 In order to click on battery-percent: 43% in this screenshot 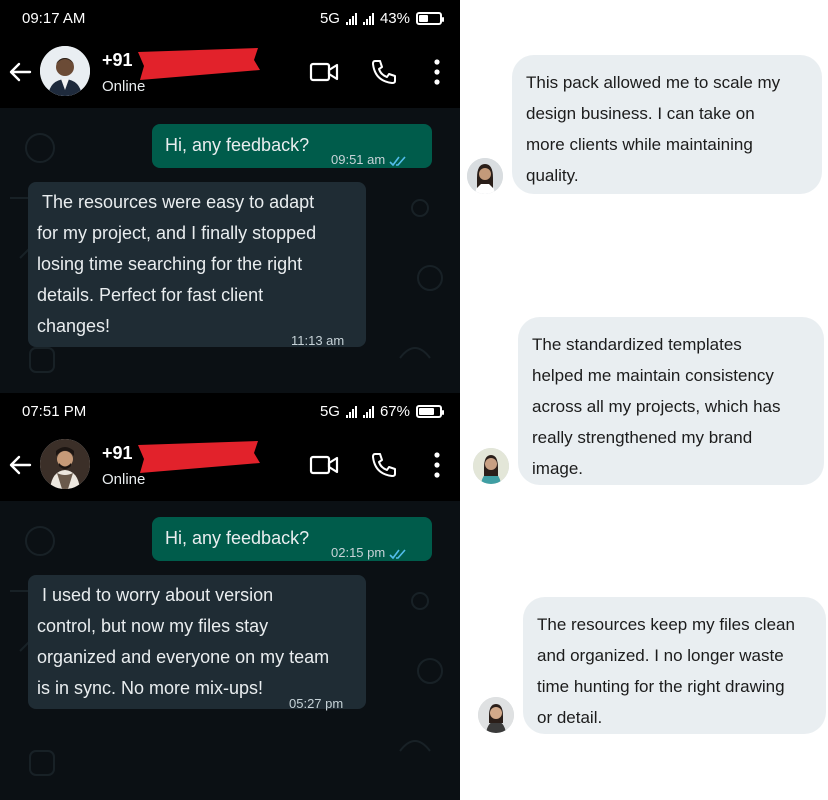, I will do `click(394, 18)`.